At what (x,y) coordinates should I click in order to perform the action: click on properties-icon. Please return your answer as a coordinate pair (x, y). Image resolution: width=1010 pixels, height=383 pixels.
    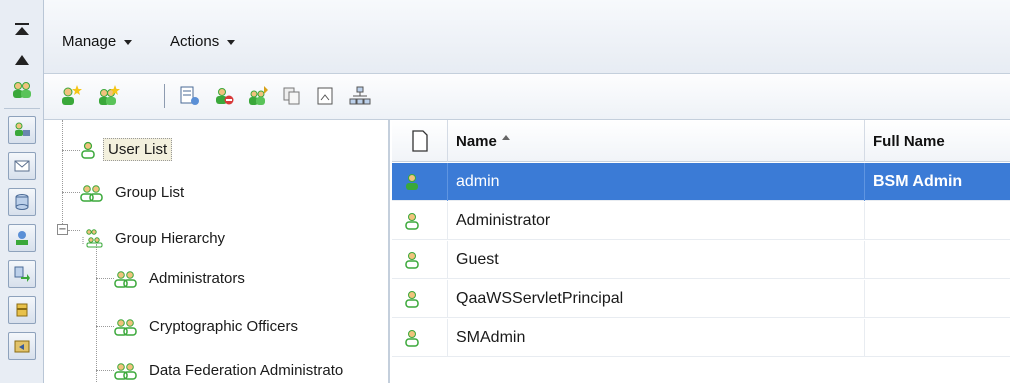
    Looking at the image, I should click on (190, 96).